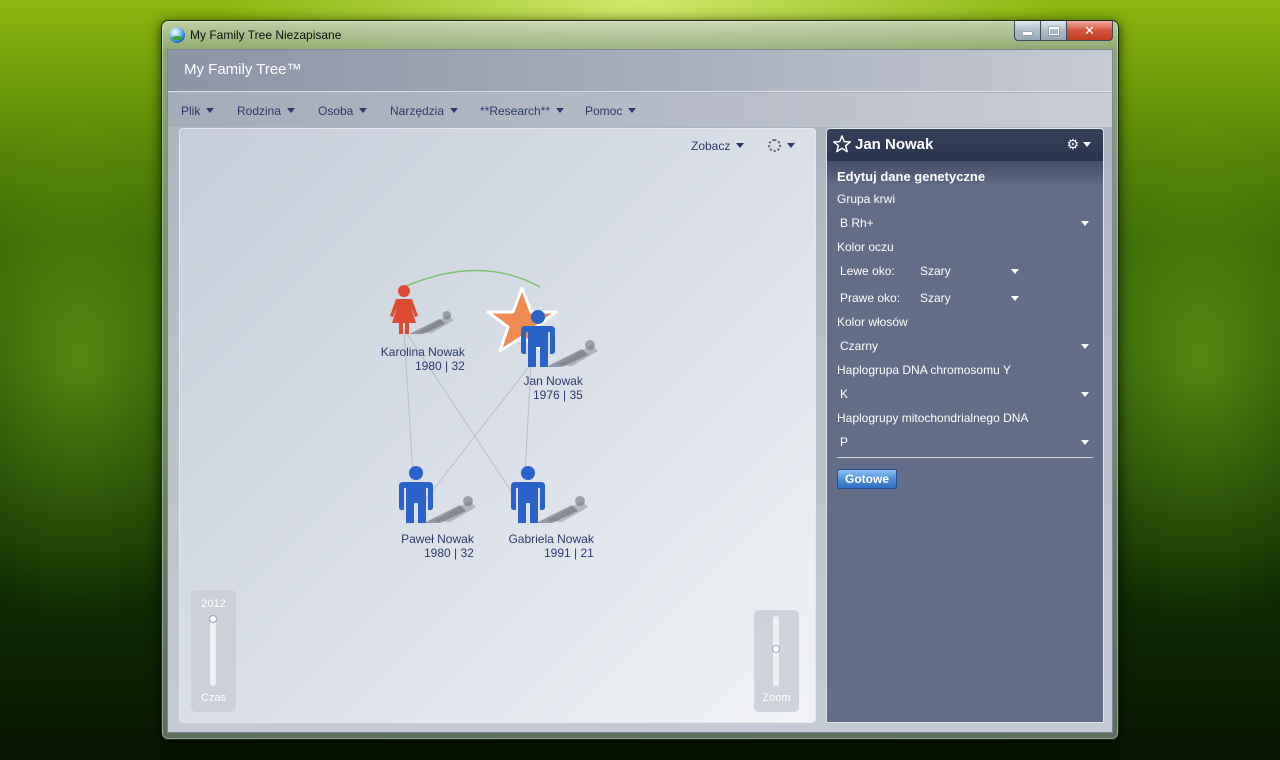 This screenshot has width=1280, height=760. What do you see at coordinates (494, 396) in the screenshot?
I see `family-tree-graph` at bounding box center [494, 396].